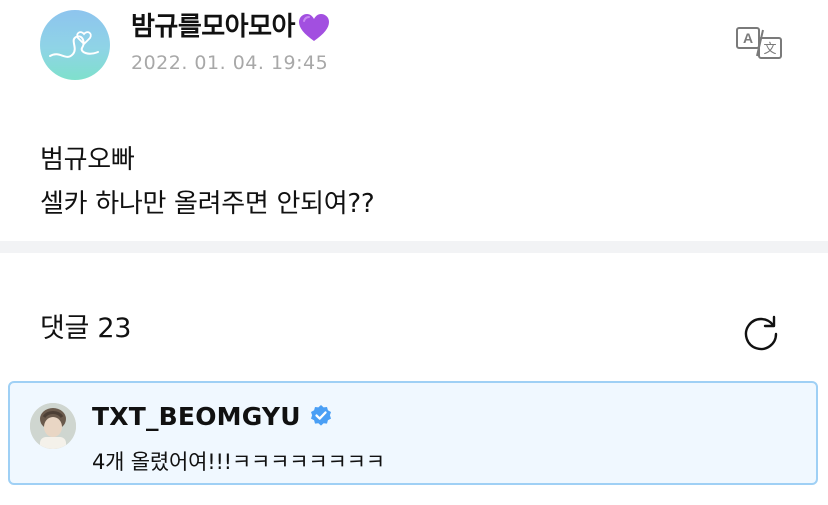 This screenshot has height=505, width=828. What do you see at coordinates (230, 63) in the screenshot?
I see `post-date: 2022. 01. 04. 19:45` at bounding box center [230, 63].